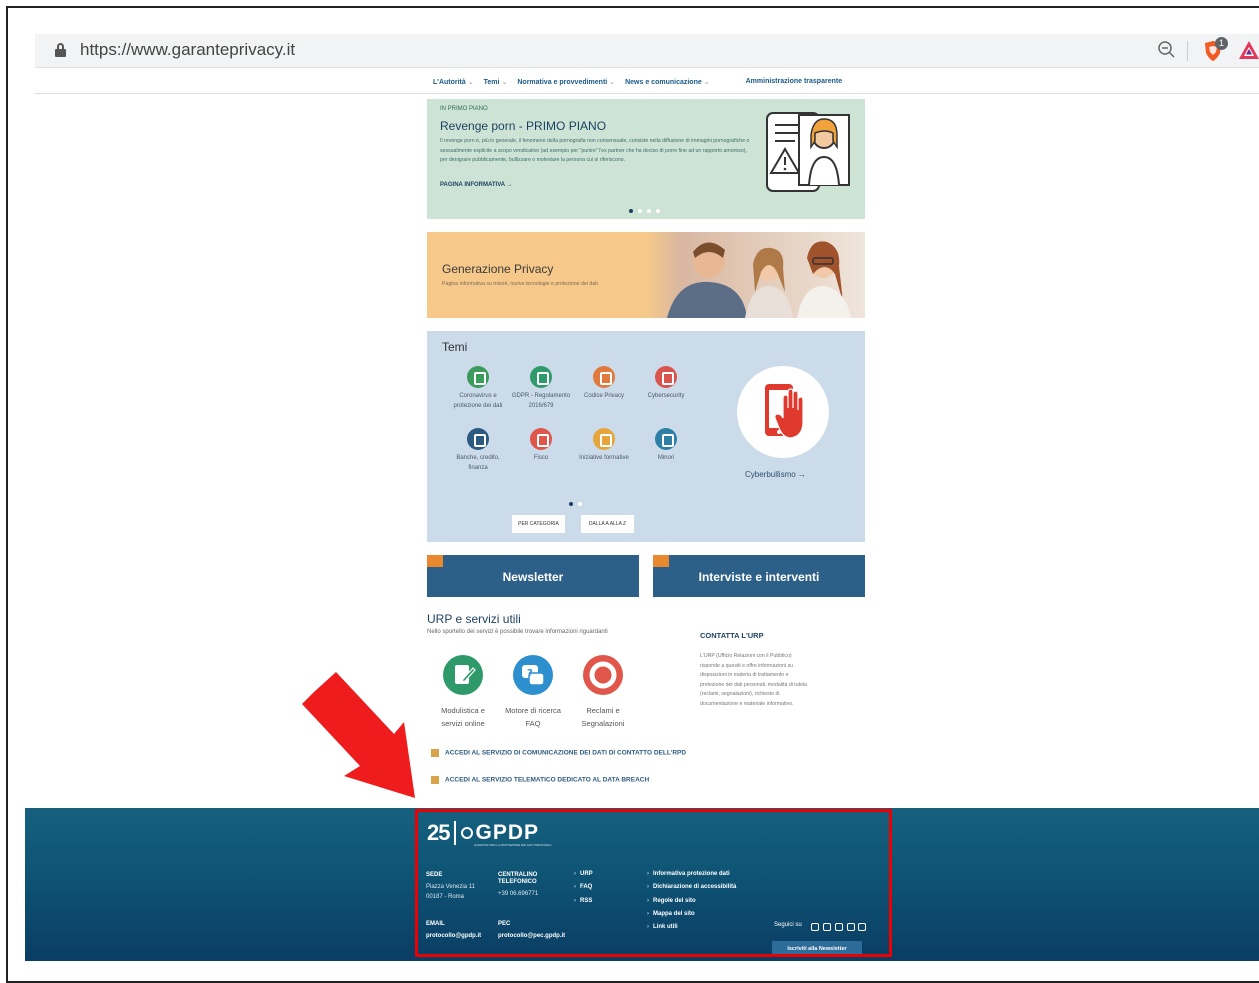 This screenshot has height=983, width=1259. I want to click on address-bar: https://www.garanteprivacy.it 1, so click(647, 51).